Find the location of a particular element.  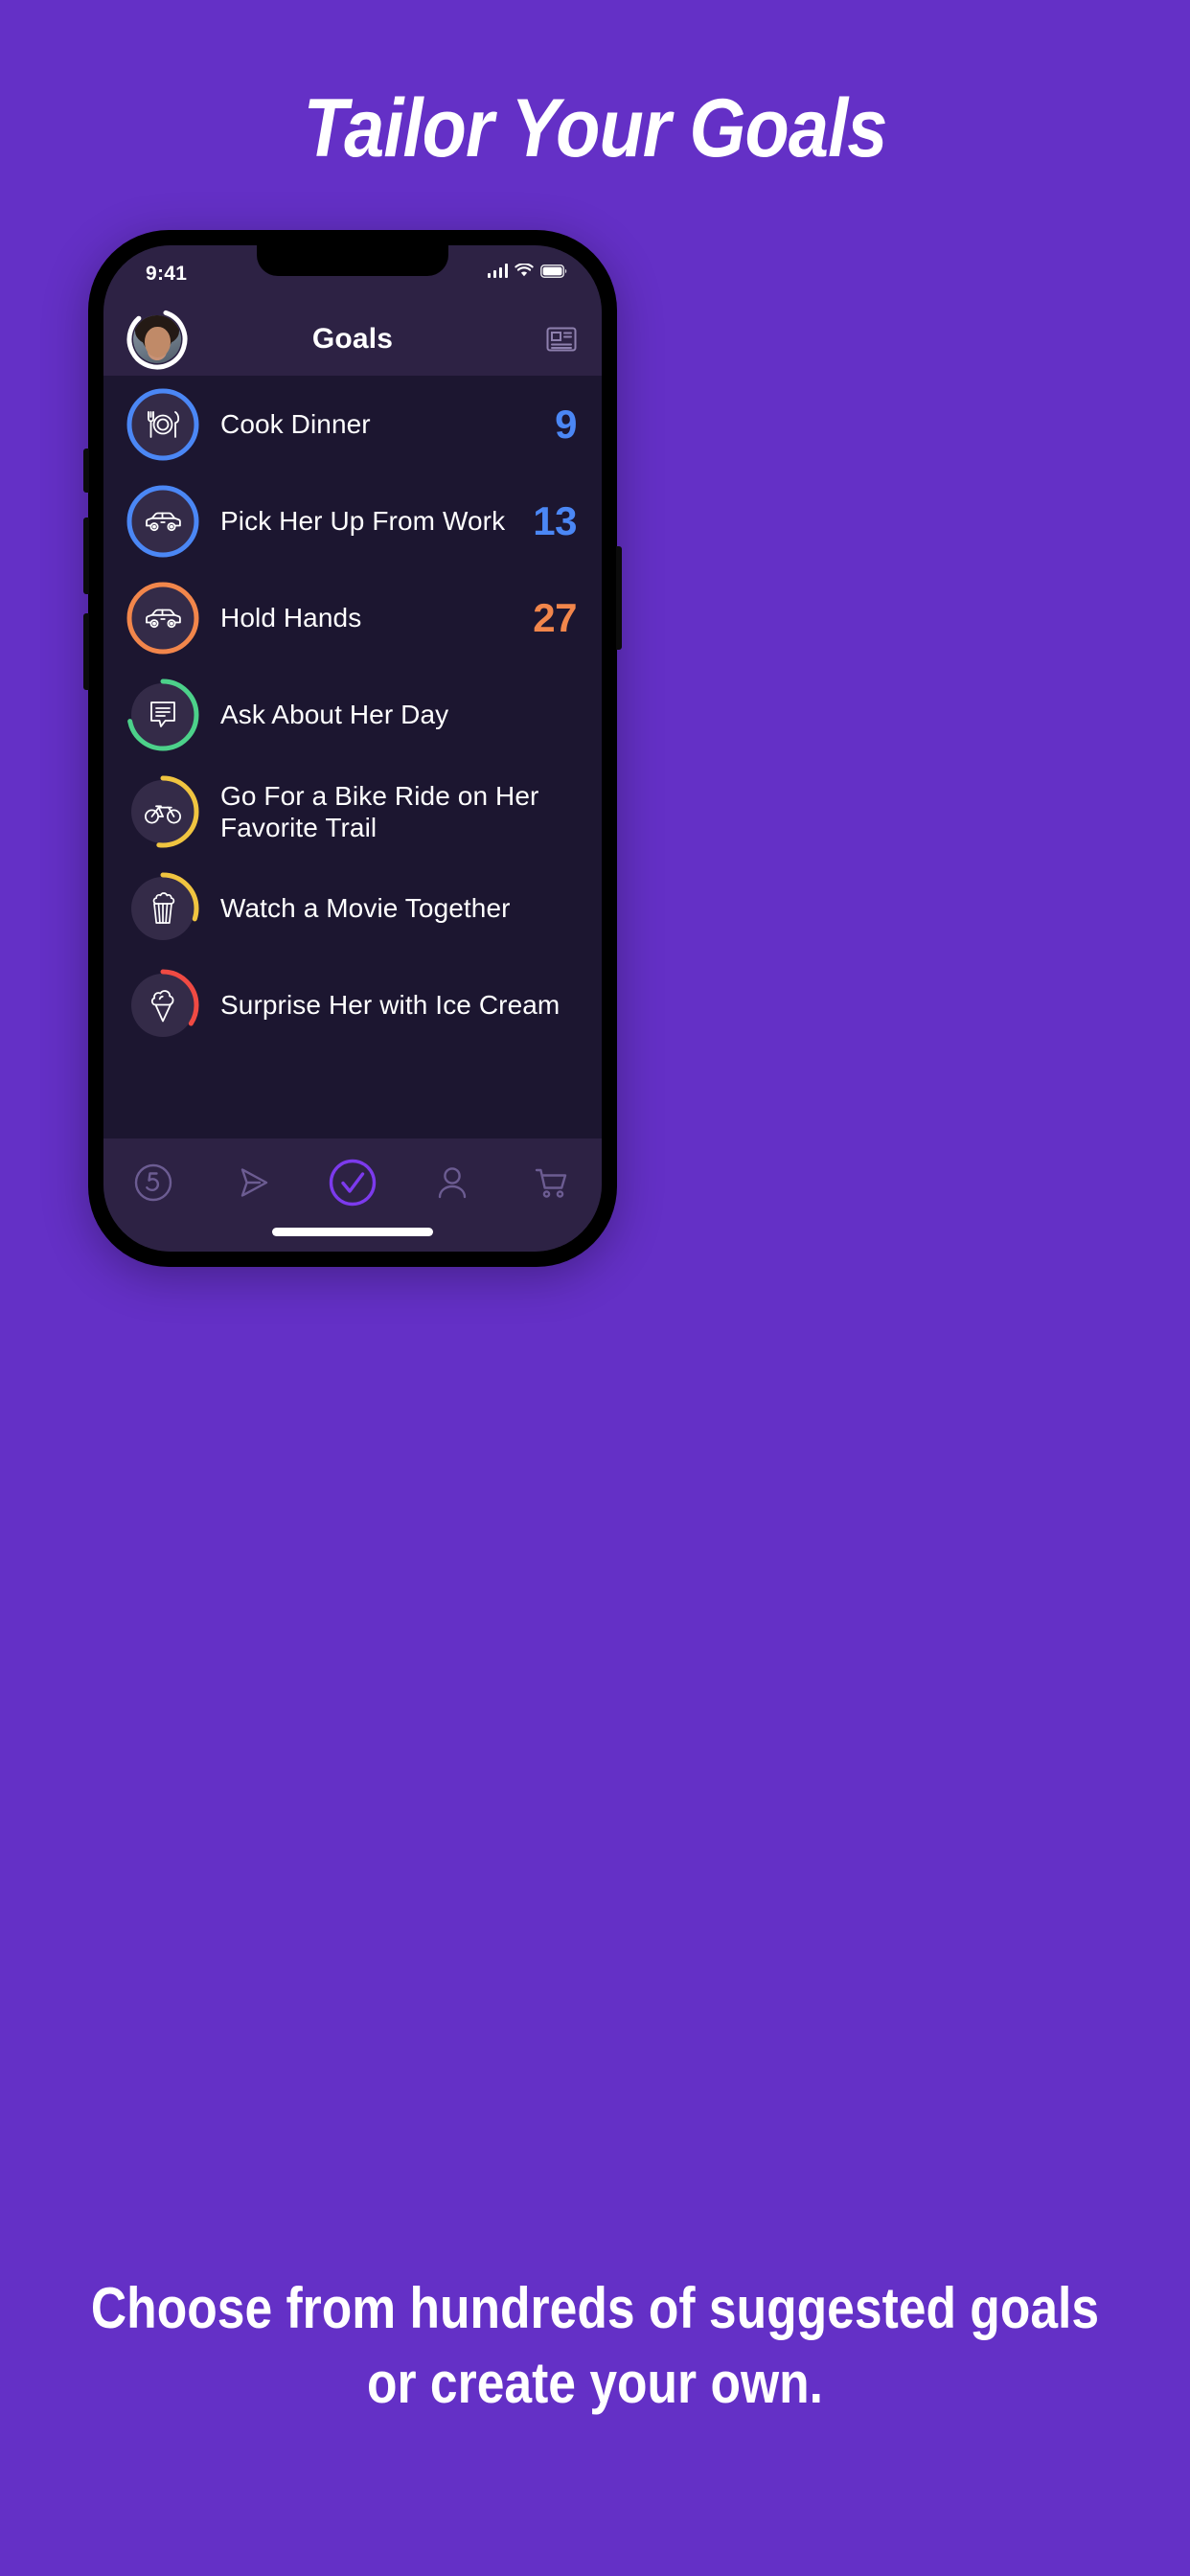

article-icon is located at coordinates (561, 339).